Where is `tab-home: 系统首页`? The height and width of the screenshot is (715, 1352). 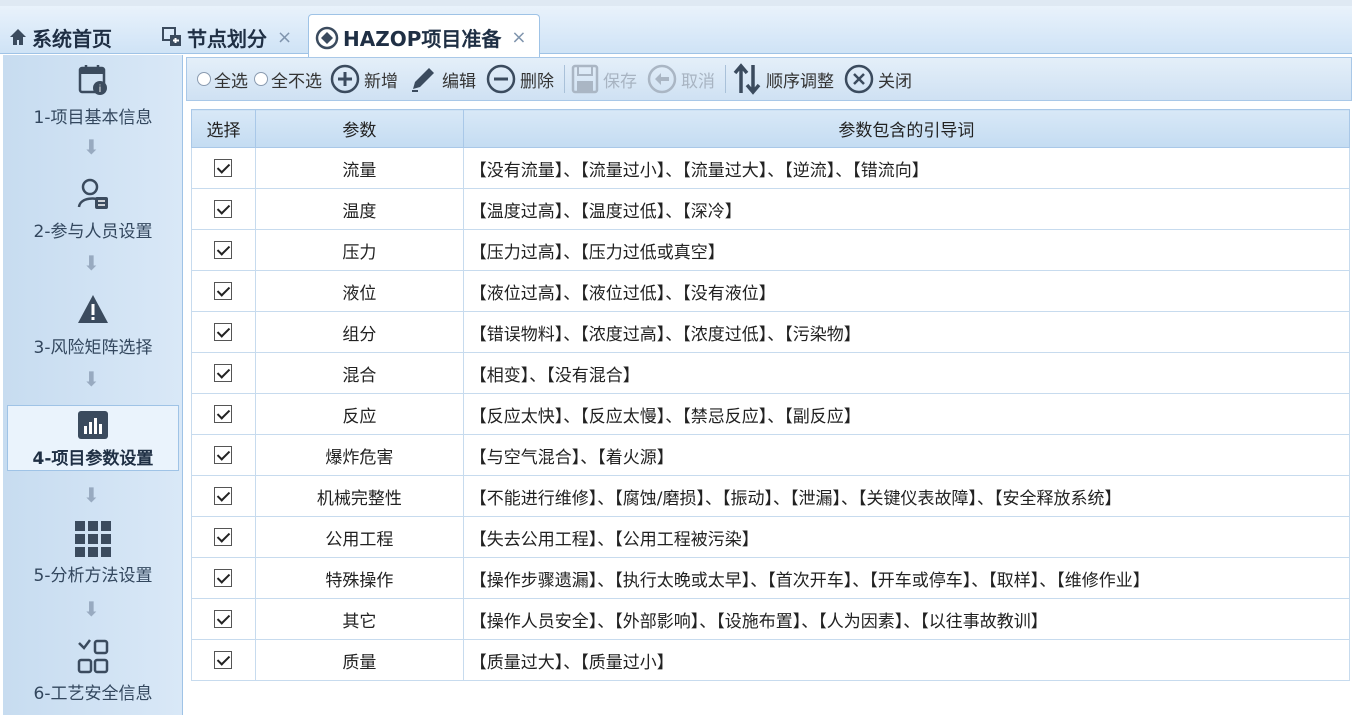
tab-home: 系统首页 is located at coordinates (77, 37).